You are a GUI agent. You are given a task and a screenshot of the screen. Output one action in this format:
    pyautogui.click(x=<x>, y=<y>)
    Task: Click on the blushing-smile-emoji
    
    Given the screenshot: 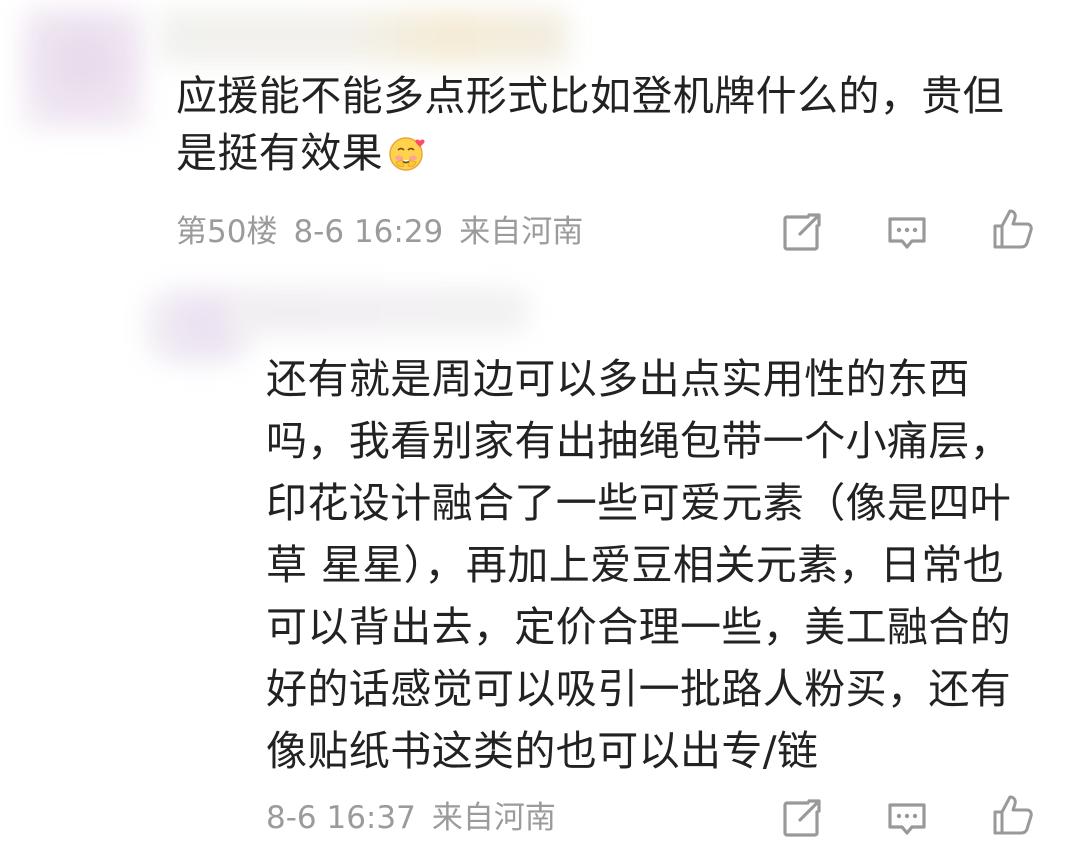 What is the action you would take?
    pyautogui.click(x=407, y=151)
    